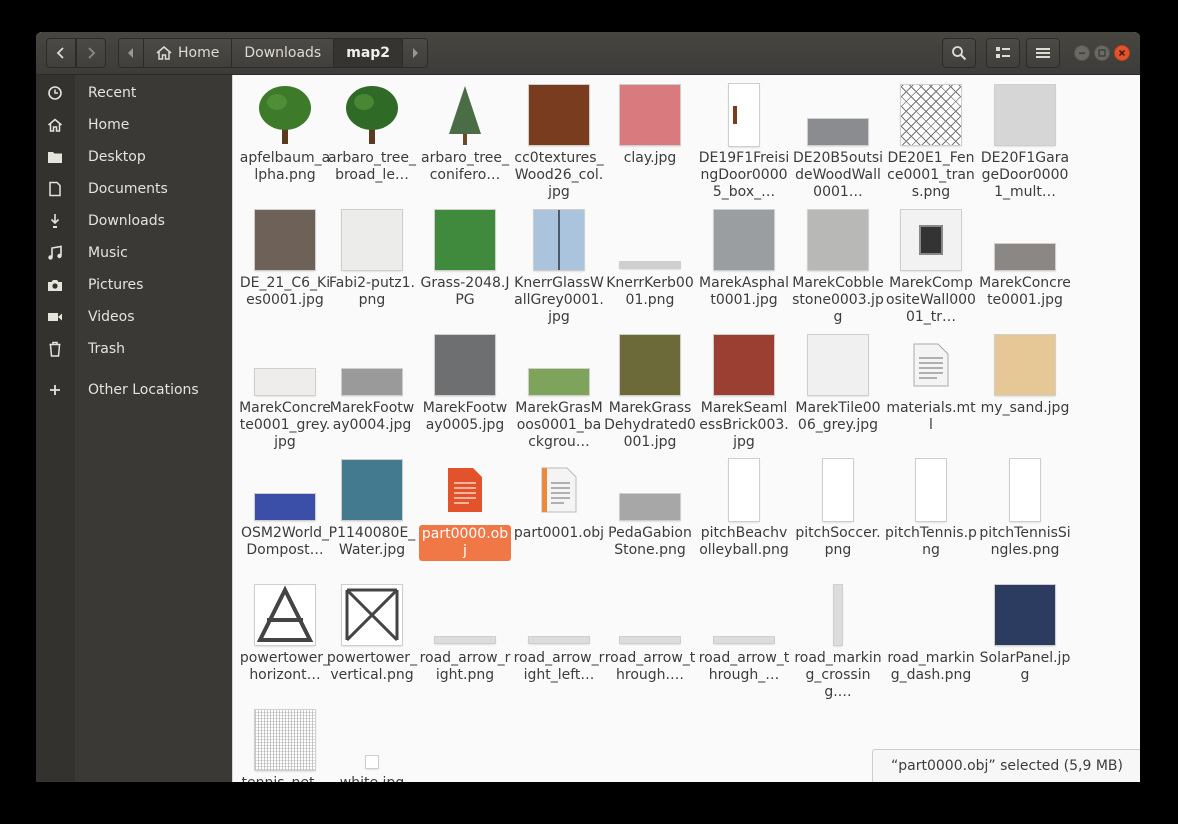  I want to click on close-button, so click(1122, 53).